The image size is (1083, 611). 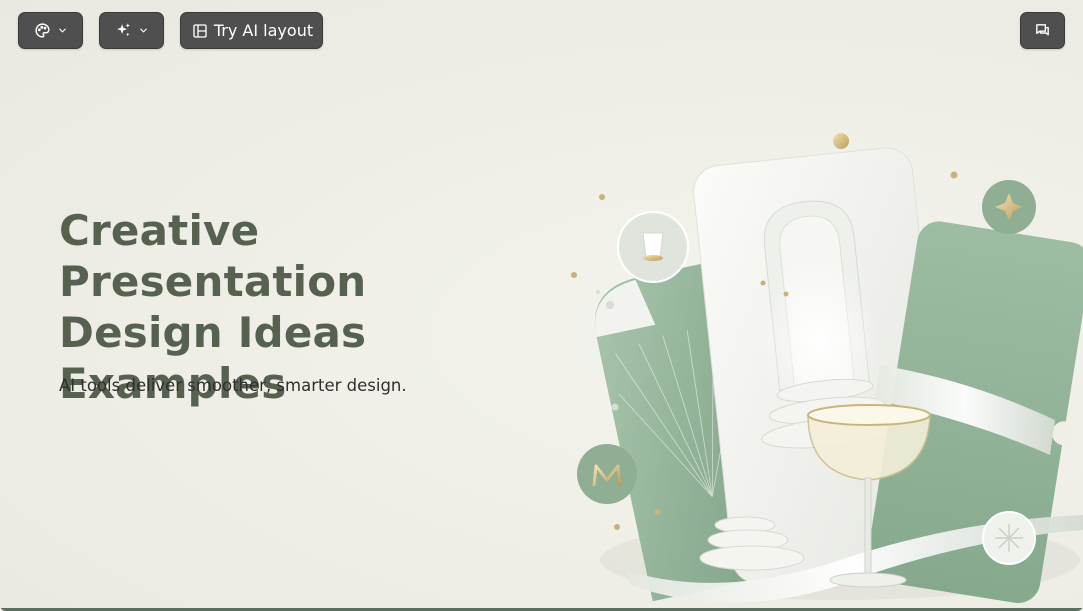 What do you see at coordinates (1009, 538) in the screenshot?
I see `firework-badge` at bounding box center [1009, 538].